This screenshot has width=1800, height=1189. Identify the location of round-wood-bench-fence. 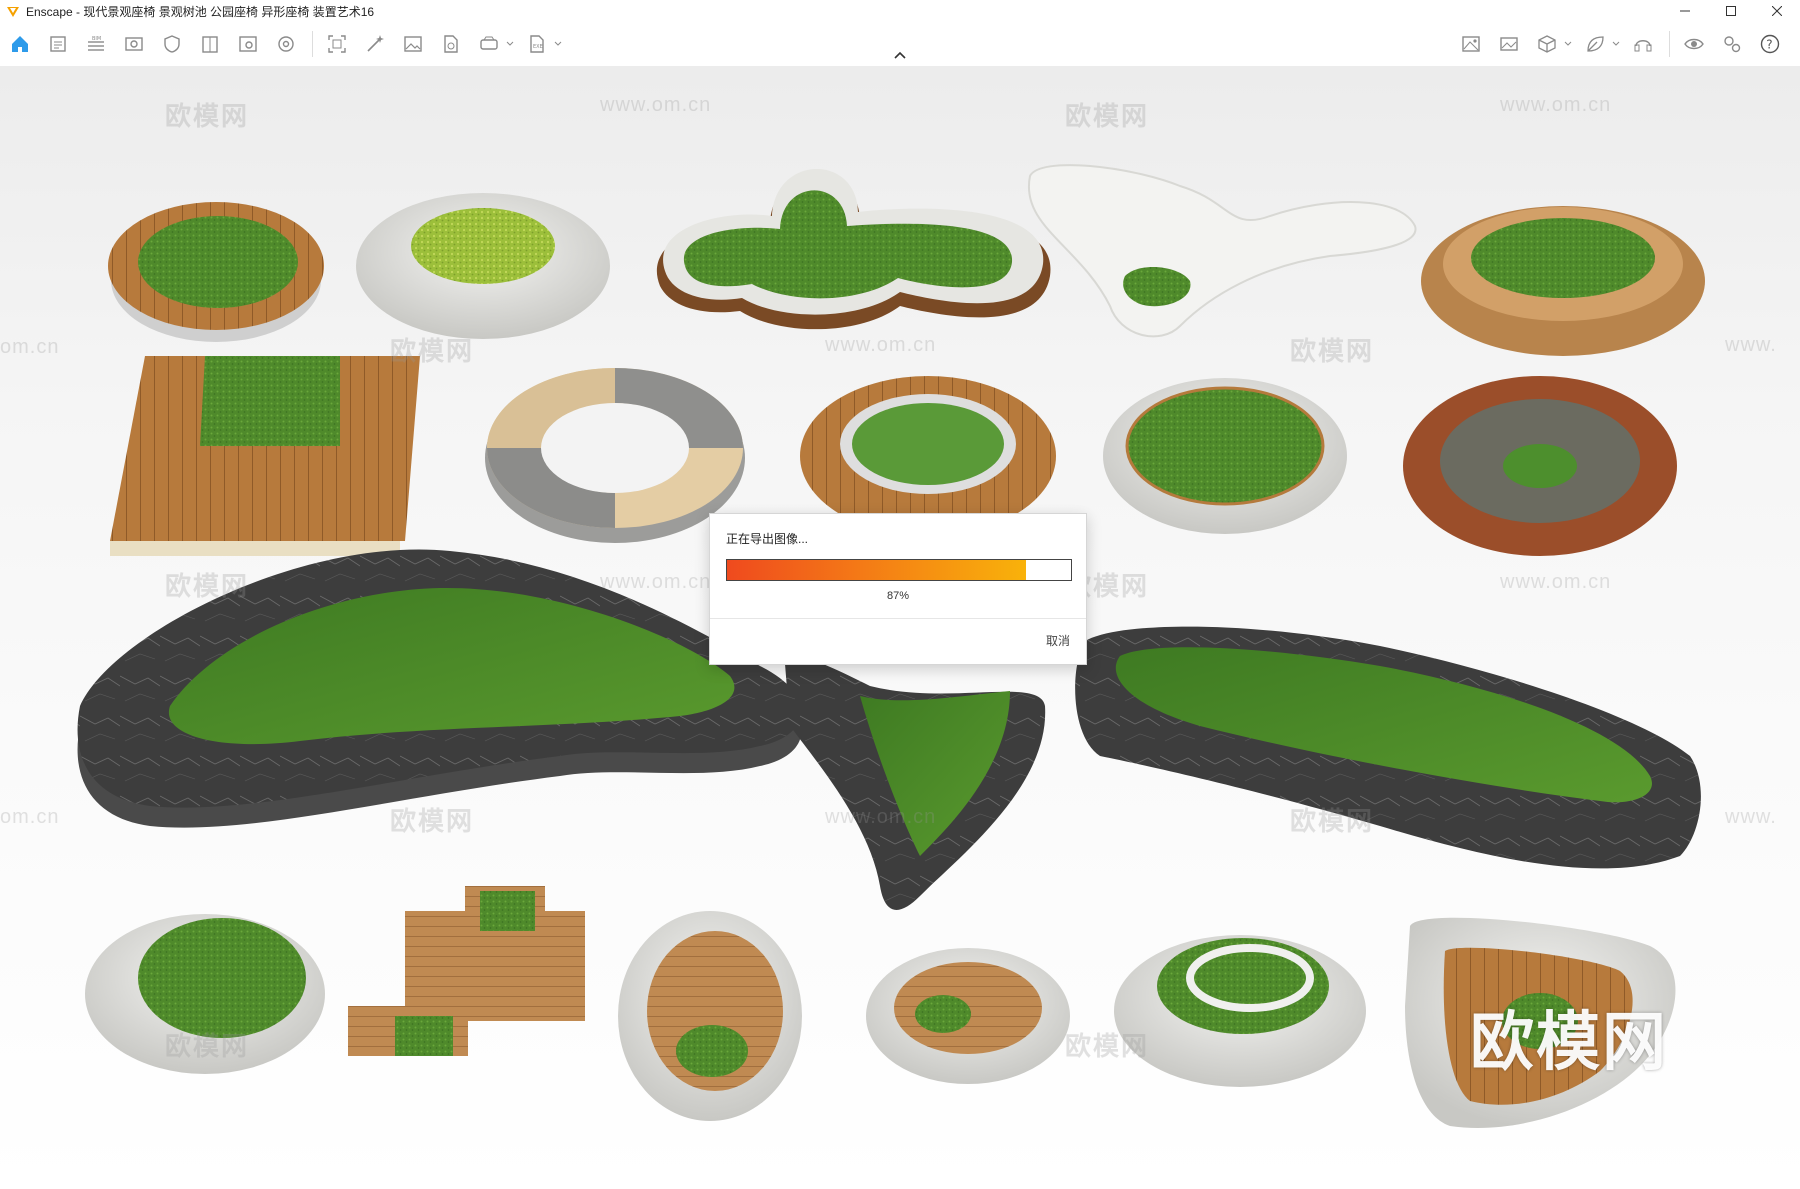
(928, 456).